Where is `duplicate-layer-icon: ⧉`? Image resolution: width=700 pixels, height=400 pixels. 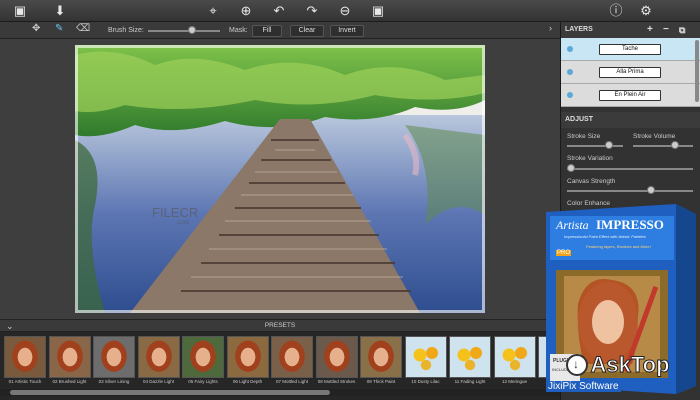
duplicate-layer-icon: ⧉ is located at coordinates (682, 30).